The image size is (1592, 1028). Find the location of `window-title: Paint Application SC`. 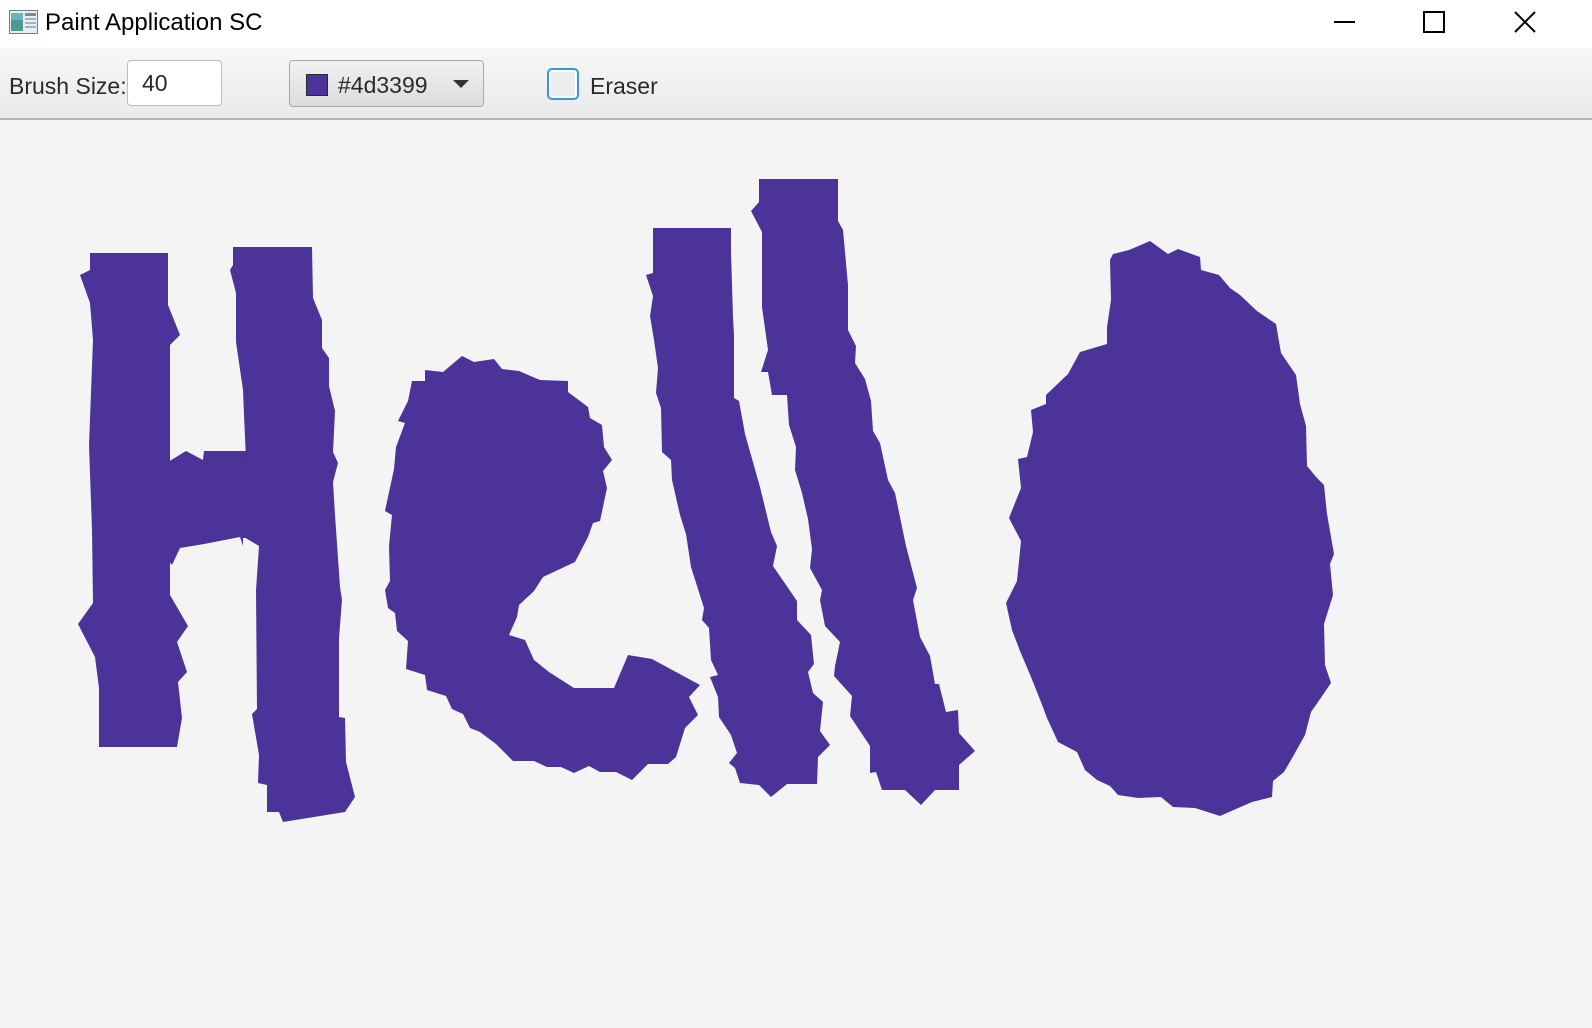

window-title: Paint Application SC is located at coordinates (154, 22).